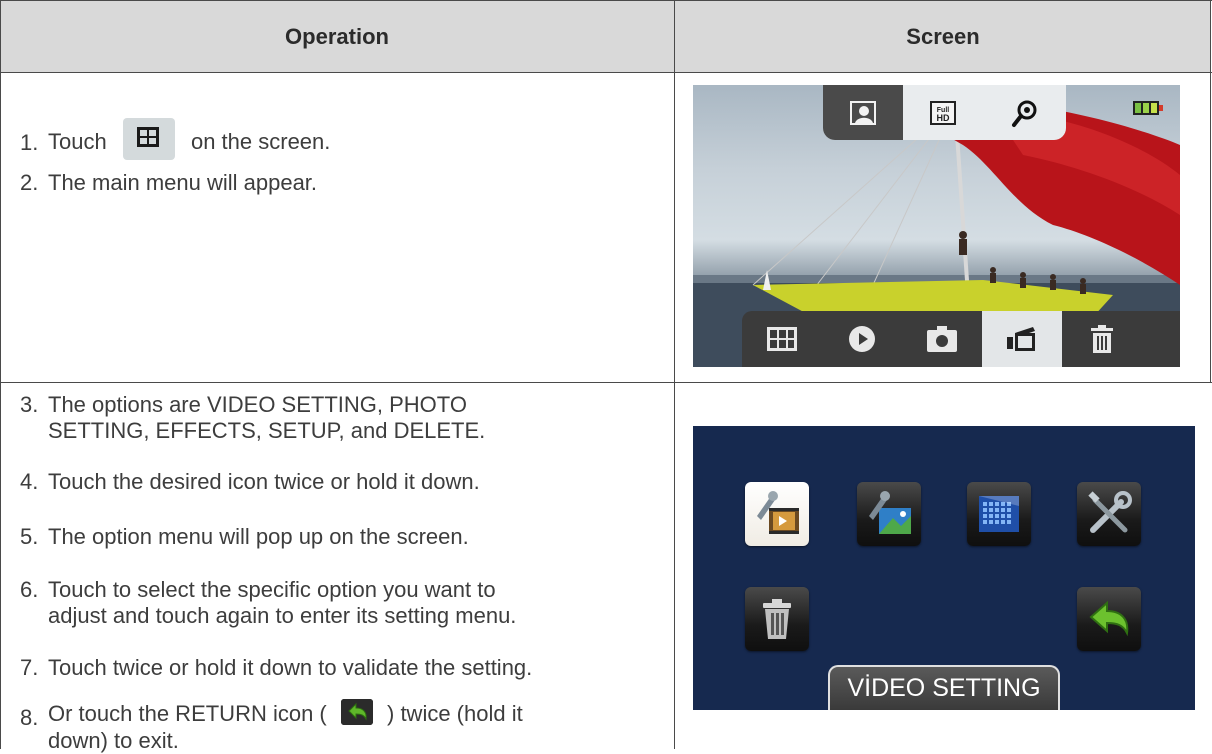 This screenshot has height=754, width=1212. Describe the element at coordinates (0, 374) in the screenshot. I see `table-border-left` at that location.